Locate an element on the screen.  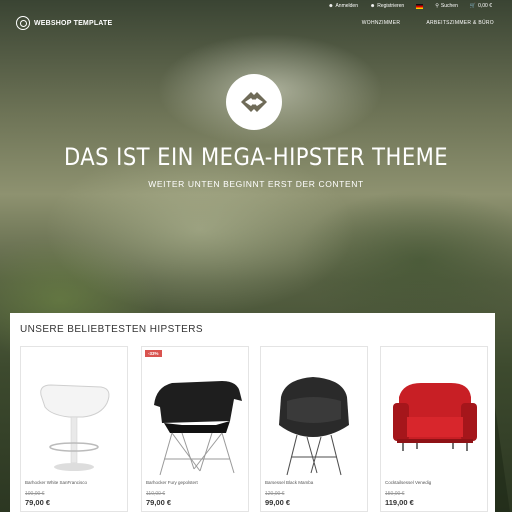
product-name: Barhocker Fury gepolstert is located at coordinates (172, 482).